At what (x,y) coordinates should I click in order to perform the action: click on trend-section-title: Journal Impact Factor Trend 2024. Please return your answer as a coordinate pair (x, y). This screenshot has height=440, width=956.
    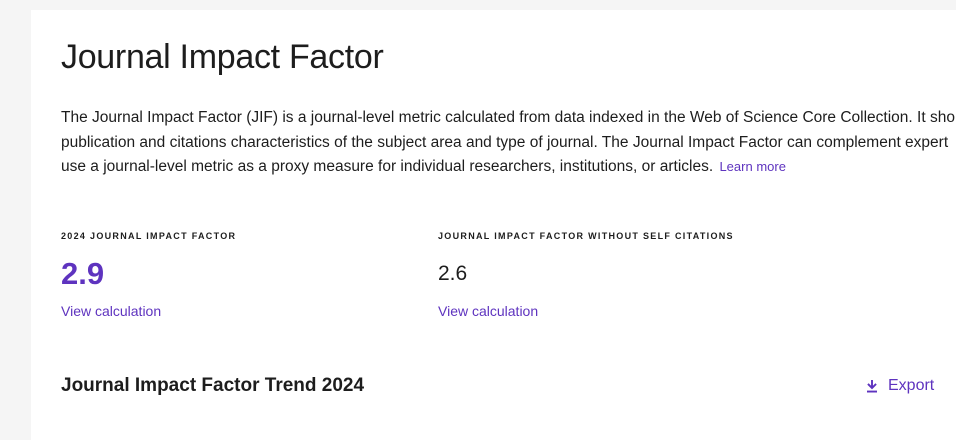
    Looking at the image, I should click on (213, 385).